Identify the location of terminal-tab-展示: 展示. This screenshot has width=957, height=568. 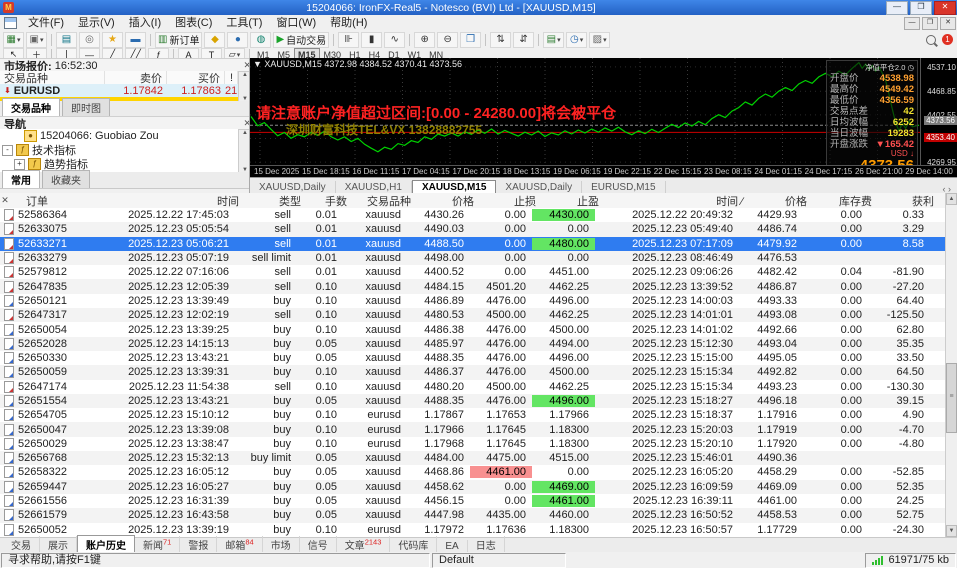
(58, 544).